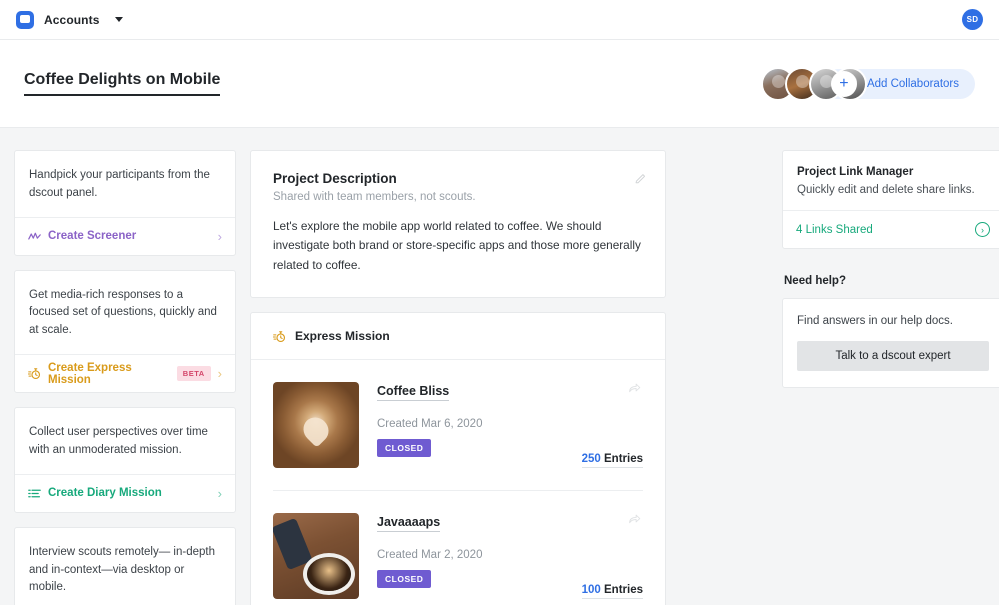 Image resolution: width=999 pixels, height=605 pixels. Describe the element at coordinates (342, 336) in the screenshot. I see `express-mission-label: Express Mission` at that location.